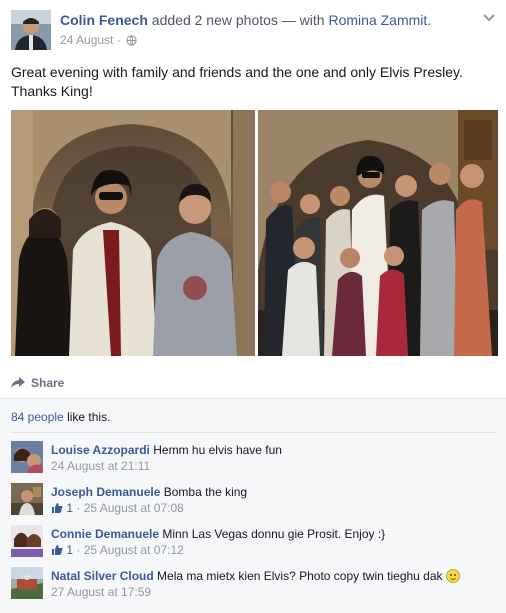 Image resolution: width=506 pixels, height=613 pixels. I want to click on commenter-name-link: Natal Silver Cloud, so click(102, 576).